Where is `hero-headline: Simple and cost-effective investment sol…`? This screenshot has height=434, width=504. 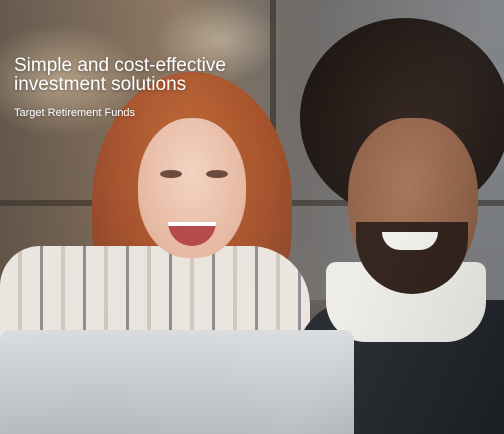 hero-headline: Simple and cost-effective investment sol… is located at coordinates (164, 75).